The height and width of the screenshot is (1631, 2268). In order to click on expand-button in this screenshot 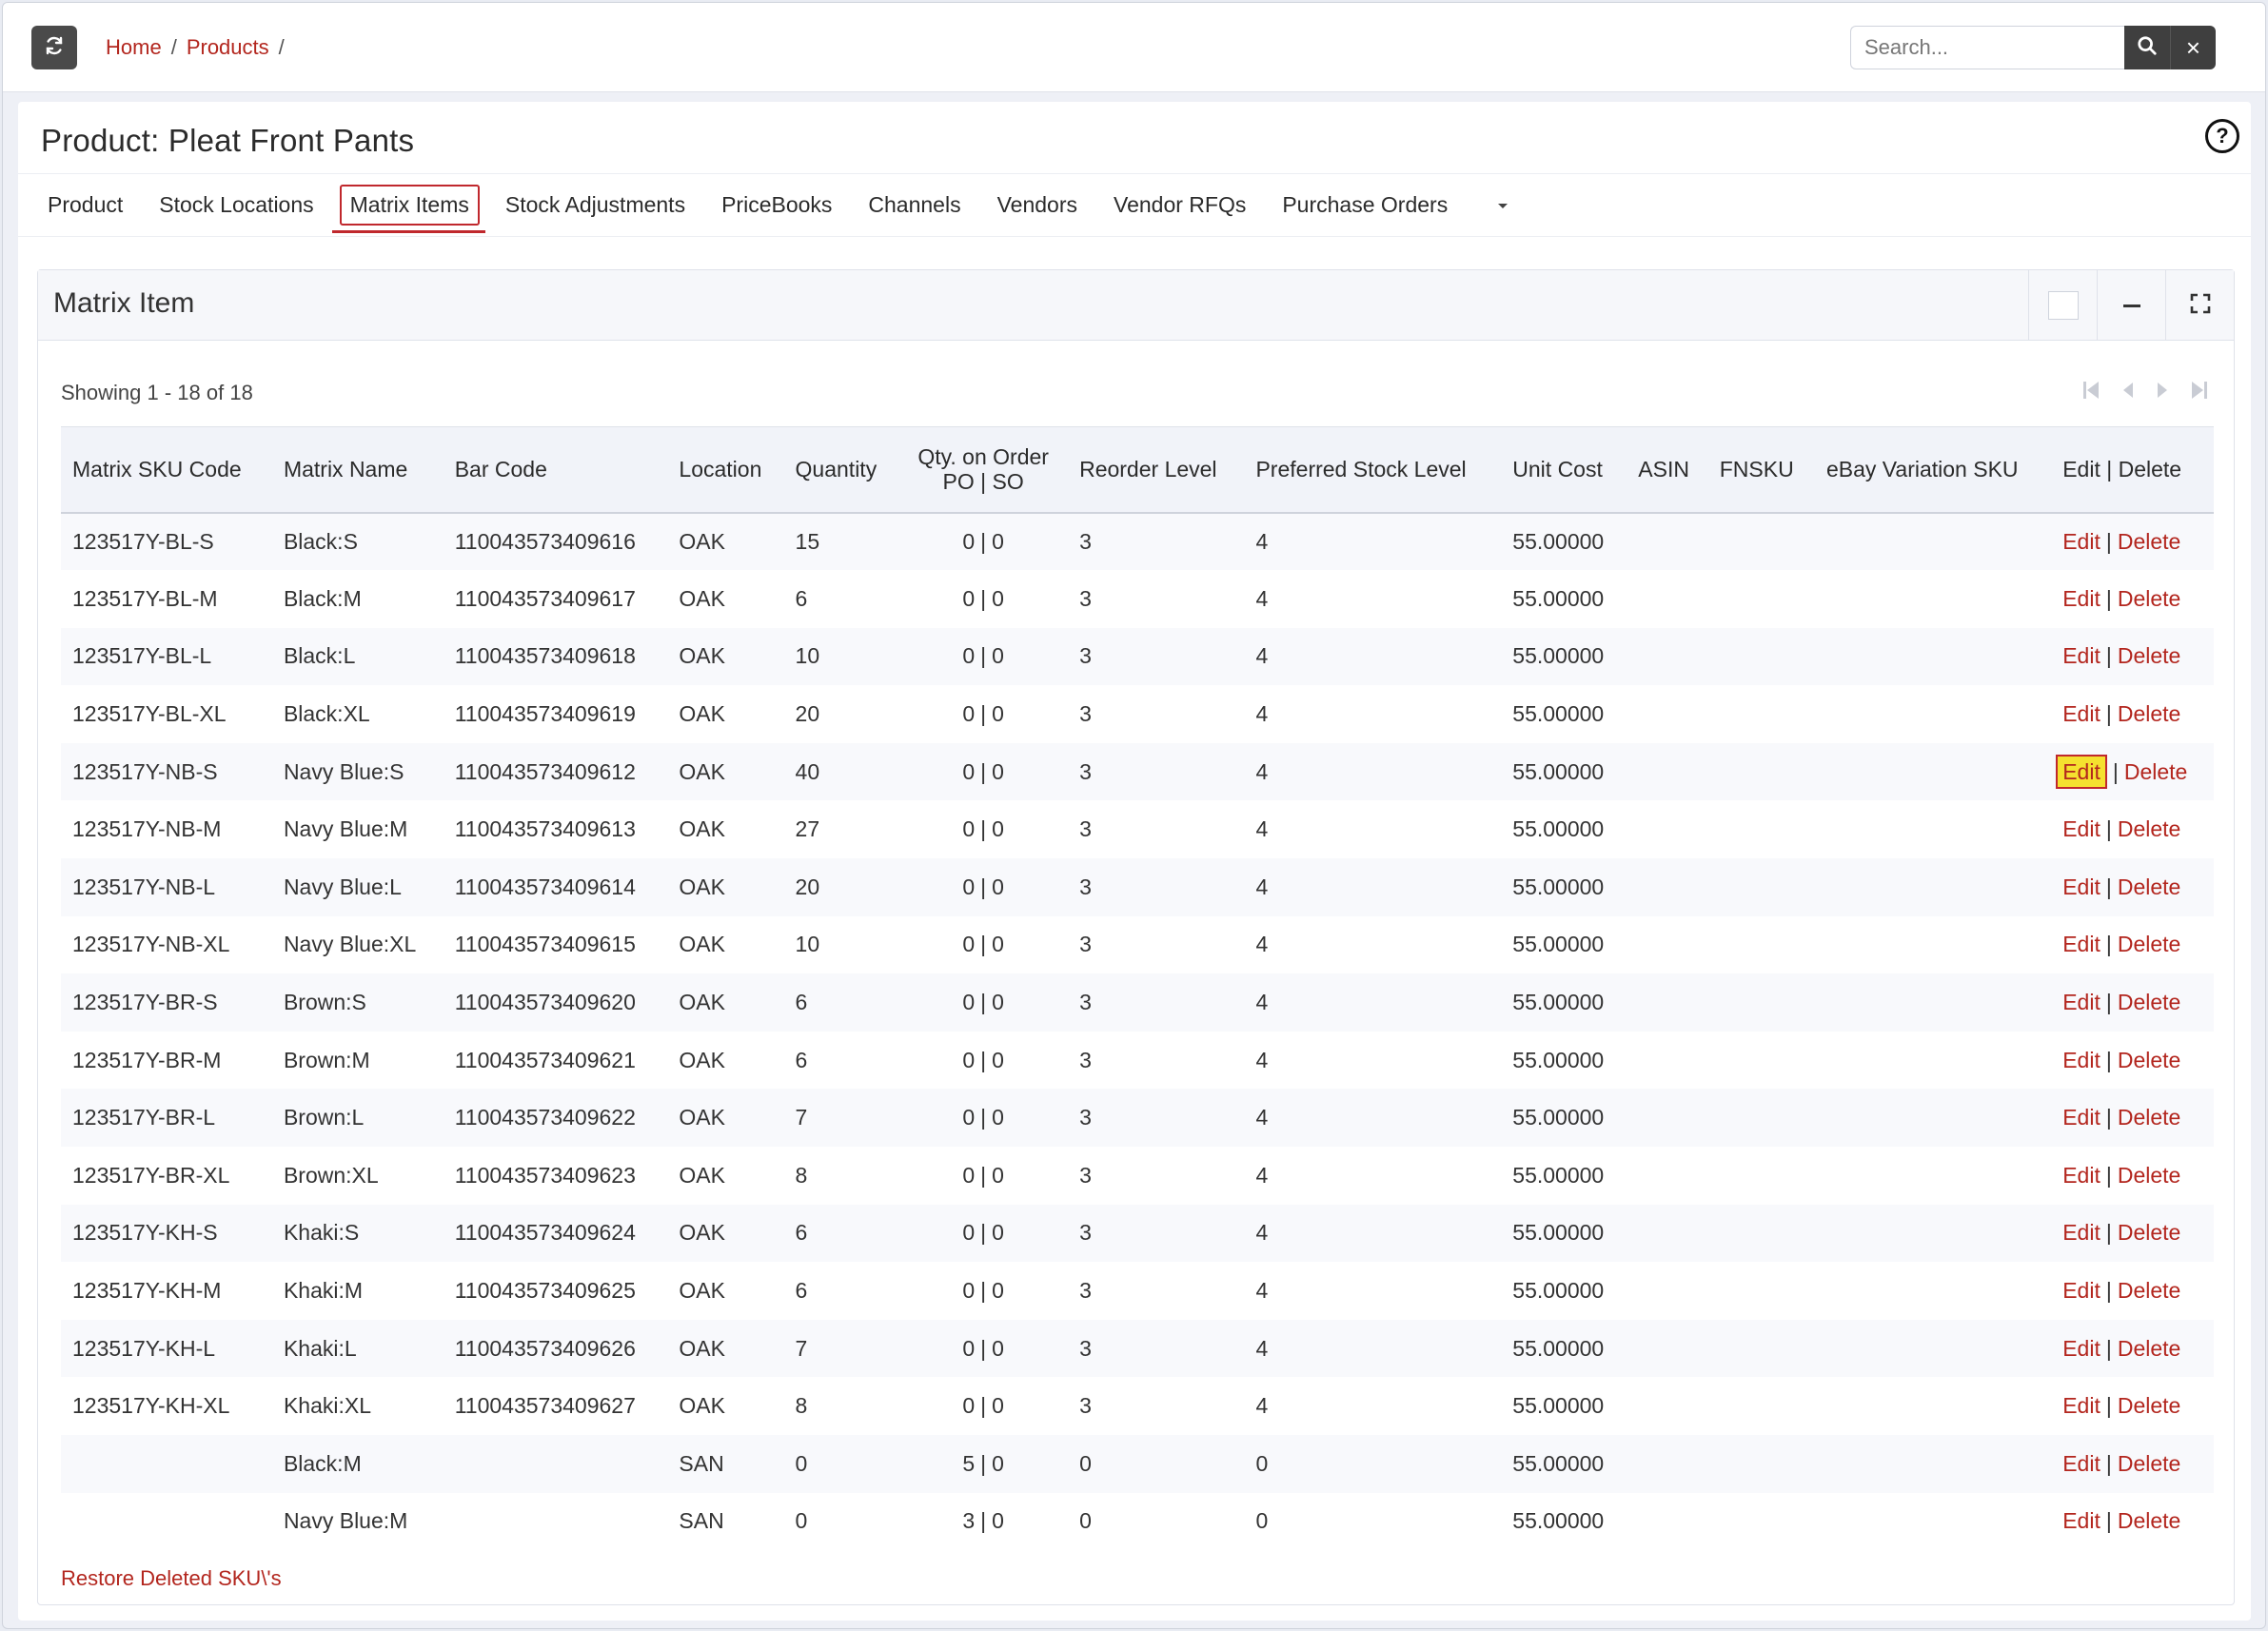, I will do `click(2200, 305)`.